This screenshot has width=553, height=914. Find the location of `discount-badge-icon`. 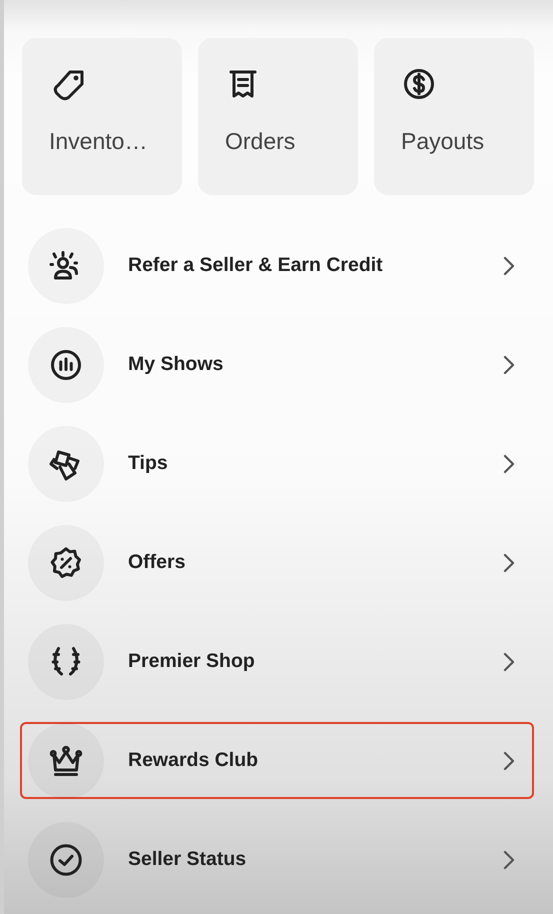

discount-badge-icon is located at coordinates (66, 562).